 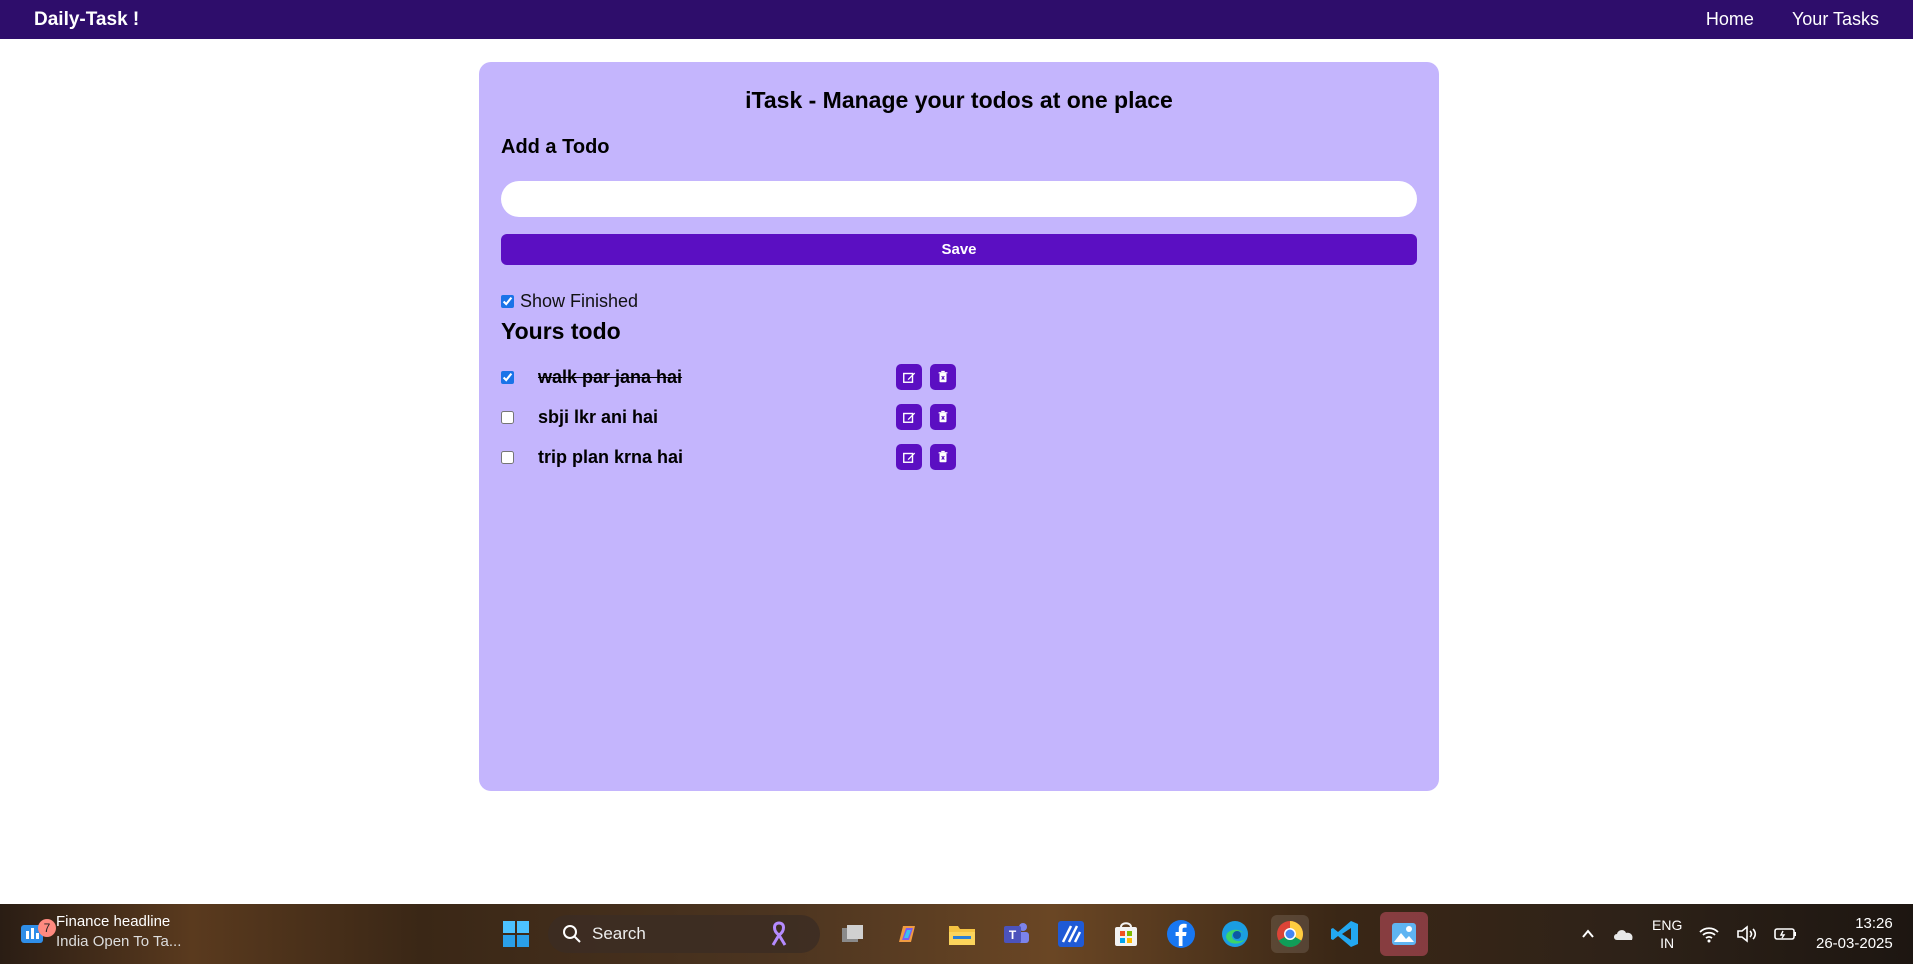 I want to click on nav-link-your-tasks: Your Tasks, so click(x=1835, y=19).